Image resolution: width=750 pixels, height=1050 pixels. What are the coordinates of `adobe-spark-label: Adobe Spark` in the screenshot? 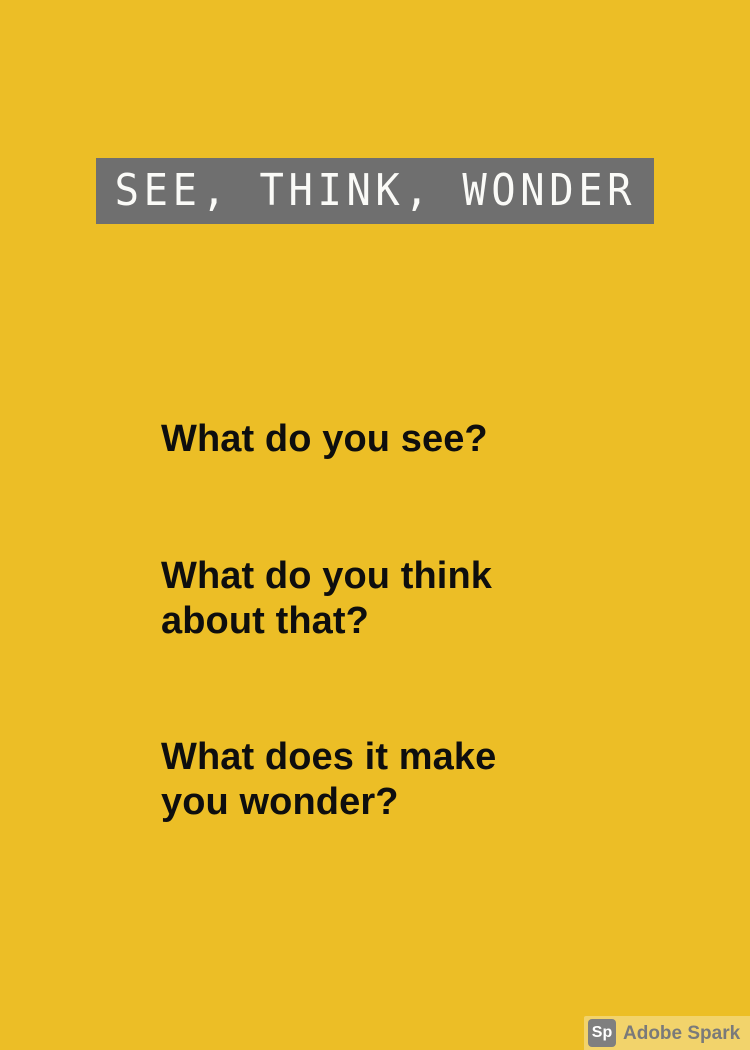 It's located at (682, 1033).